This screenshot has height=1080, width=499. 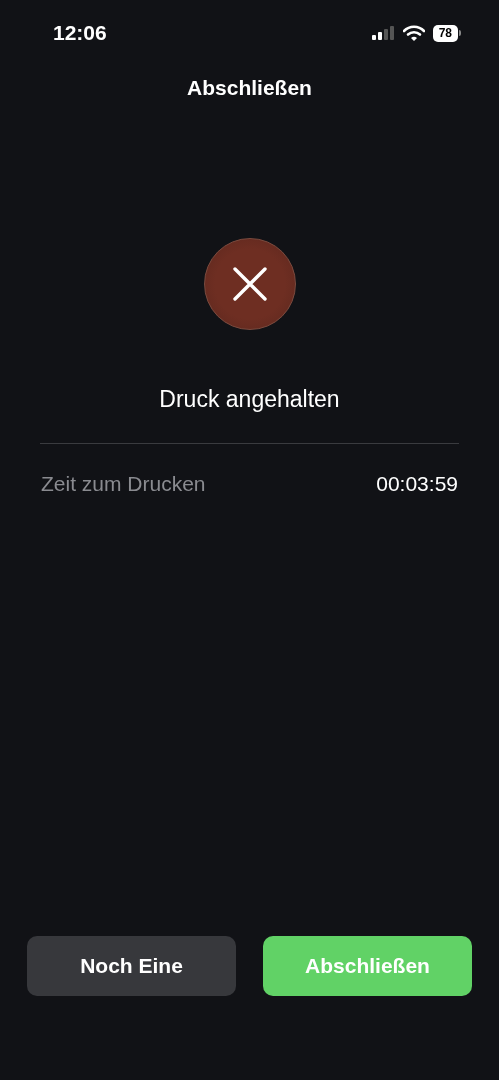 I want to click on status-time: 12:06, so click(x=80, y=33).